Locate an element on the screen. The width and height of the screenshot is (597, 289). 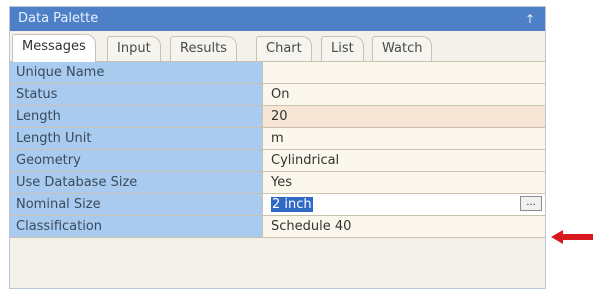
tab-input: Input is located at coordinates (134, 48).